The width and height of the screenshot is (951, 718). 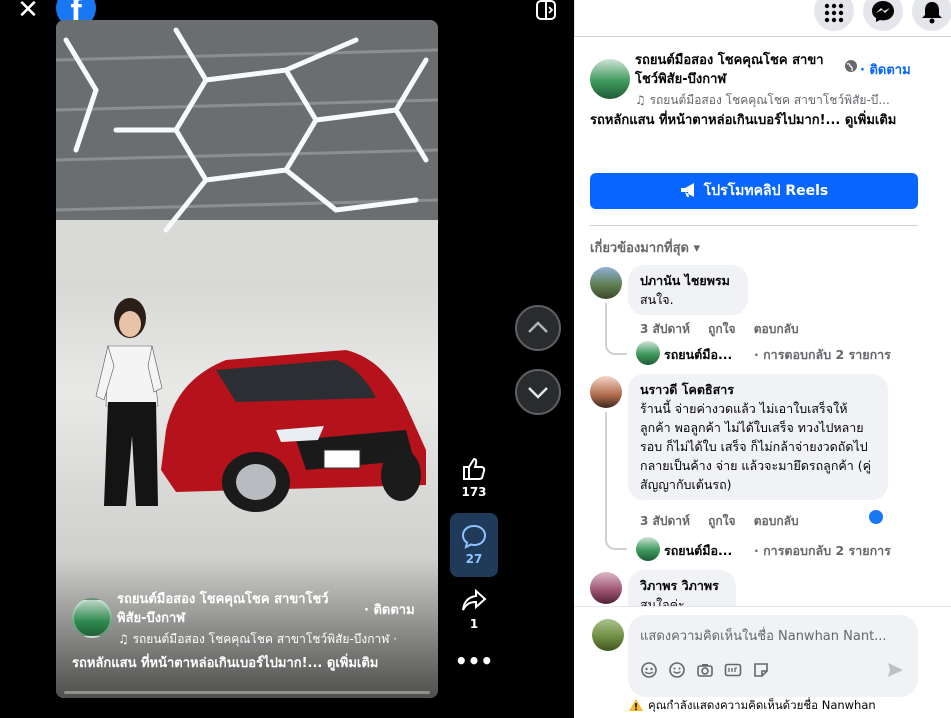 I want to click on sticker-icon, so click(x=761, y=670).